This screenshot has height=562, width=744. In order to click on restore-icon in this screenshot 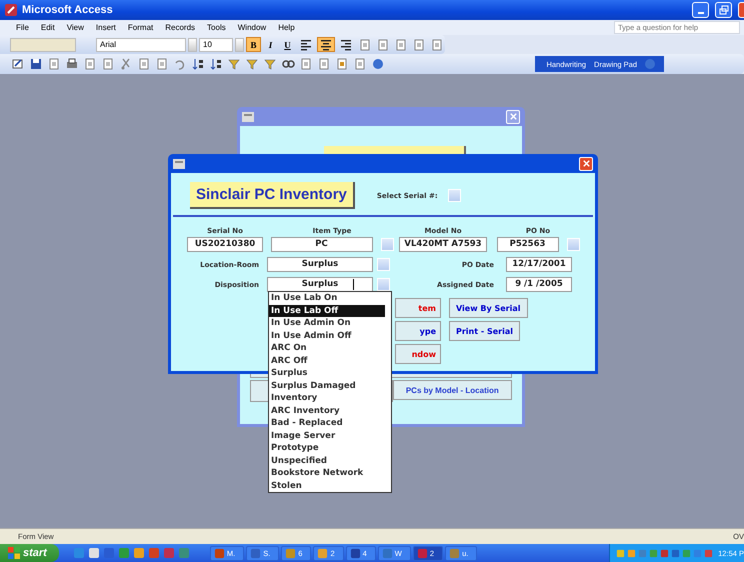, I will do `click(723, 10)`.